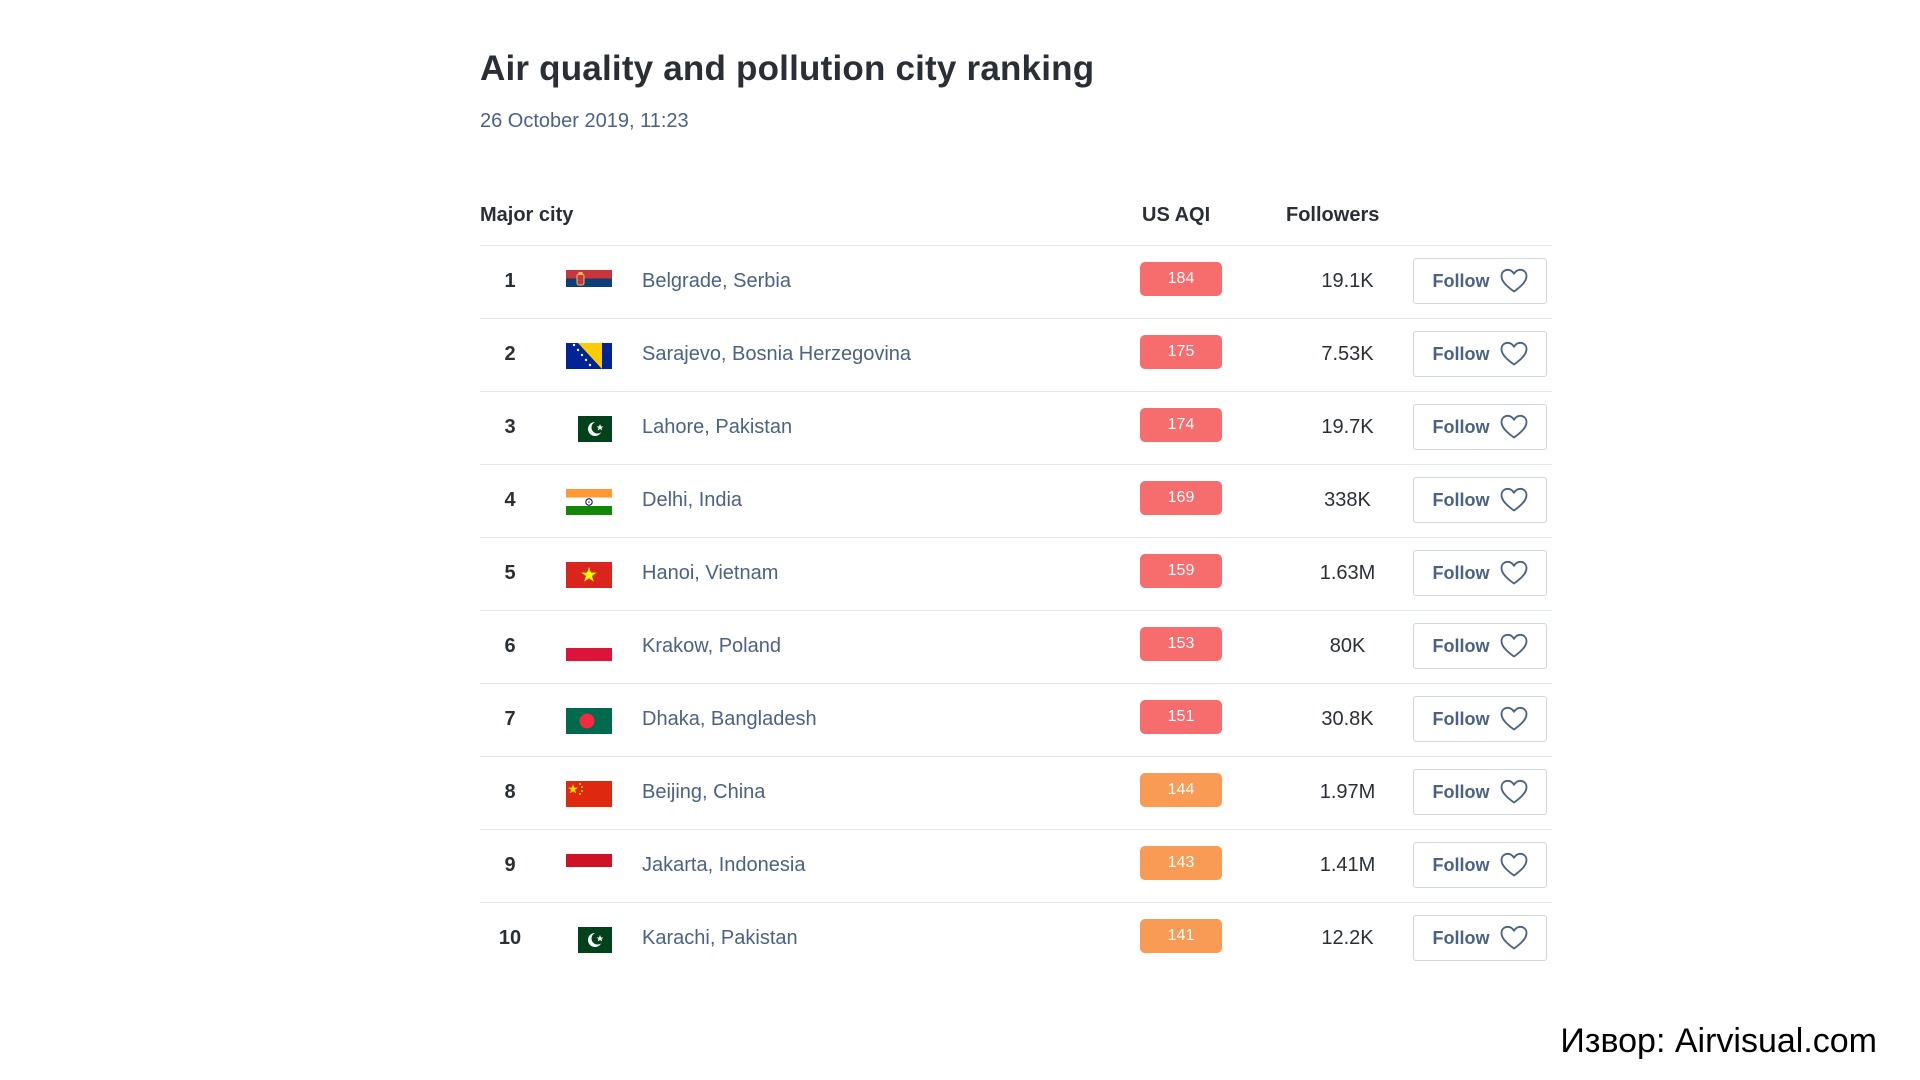 Image resolution: width=1920 pixels, height=1080 pixels. I want to click on bangladesh-flag, so click(589, 721).